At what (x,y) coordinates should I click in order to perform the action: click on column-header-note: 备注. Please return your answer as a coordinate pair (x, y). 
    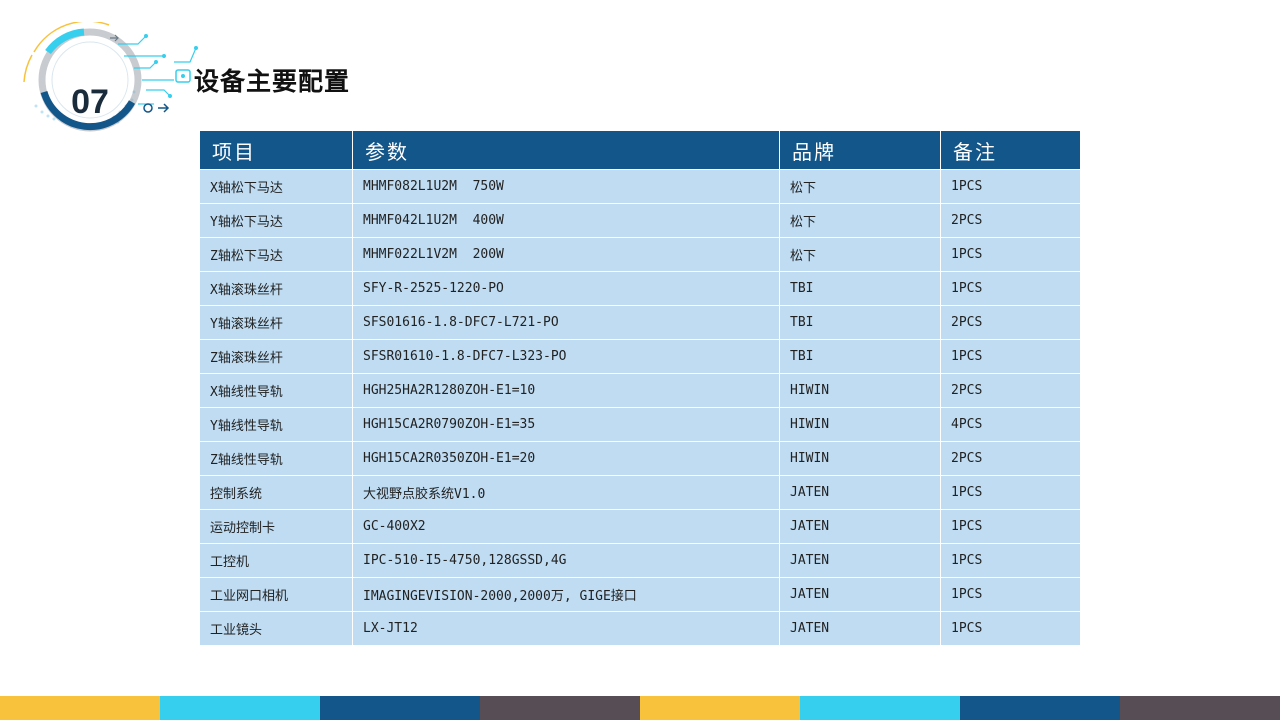
    Looking at the image, I should click on (1010, 150).